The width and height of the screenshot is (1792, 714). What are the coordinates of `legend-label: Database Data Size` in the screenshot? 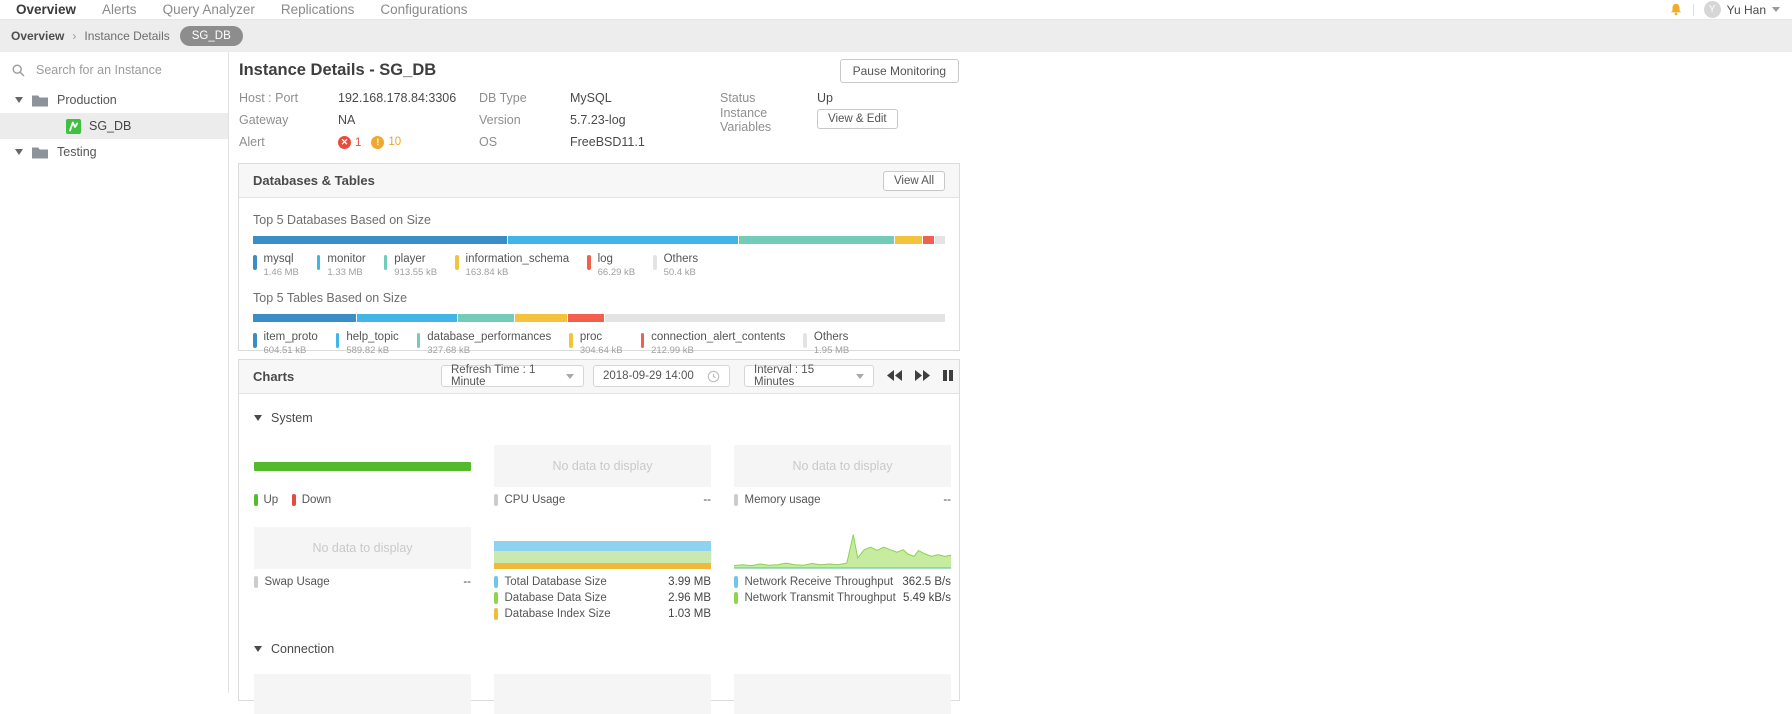 It's located at (555, 598).